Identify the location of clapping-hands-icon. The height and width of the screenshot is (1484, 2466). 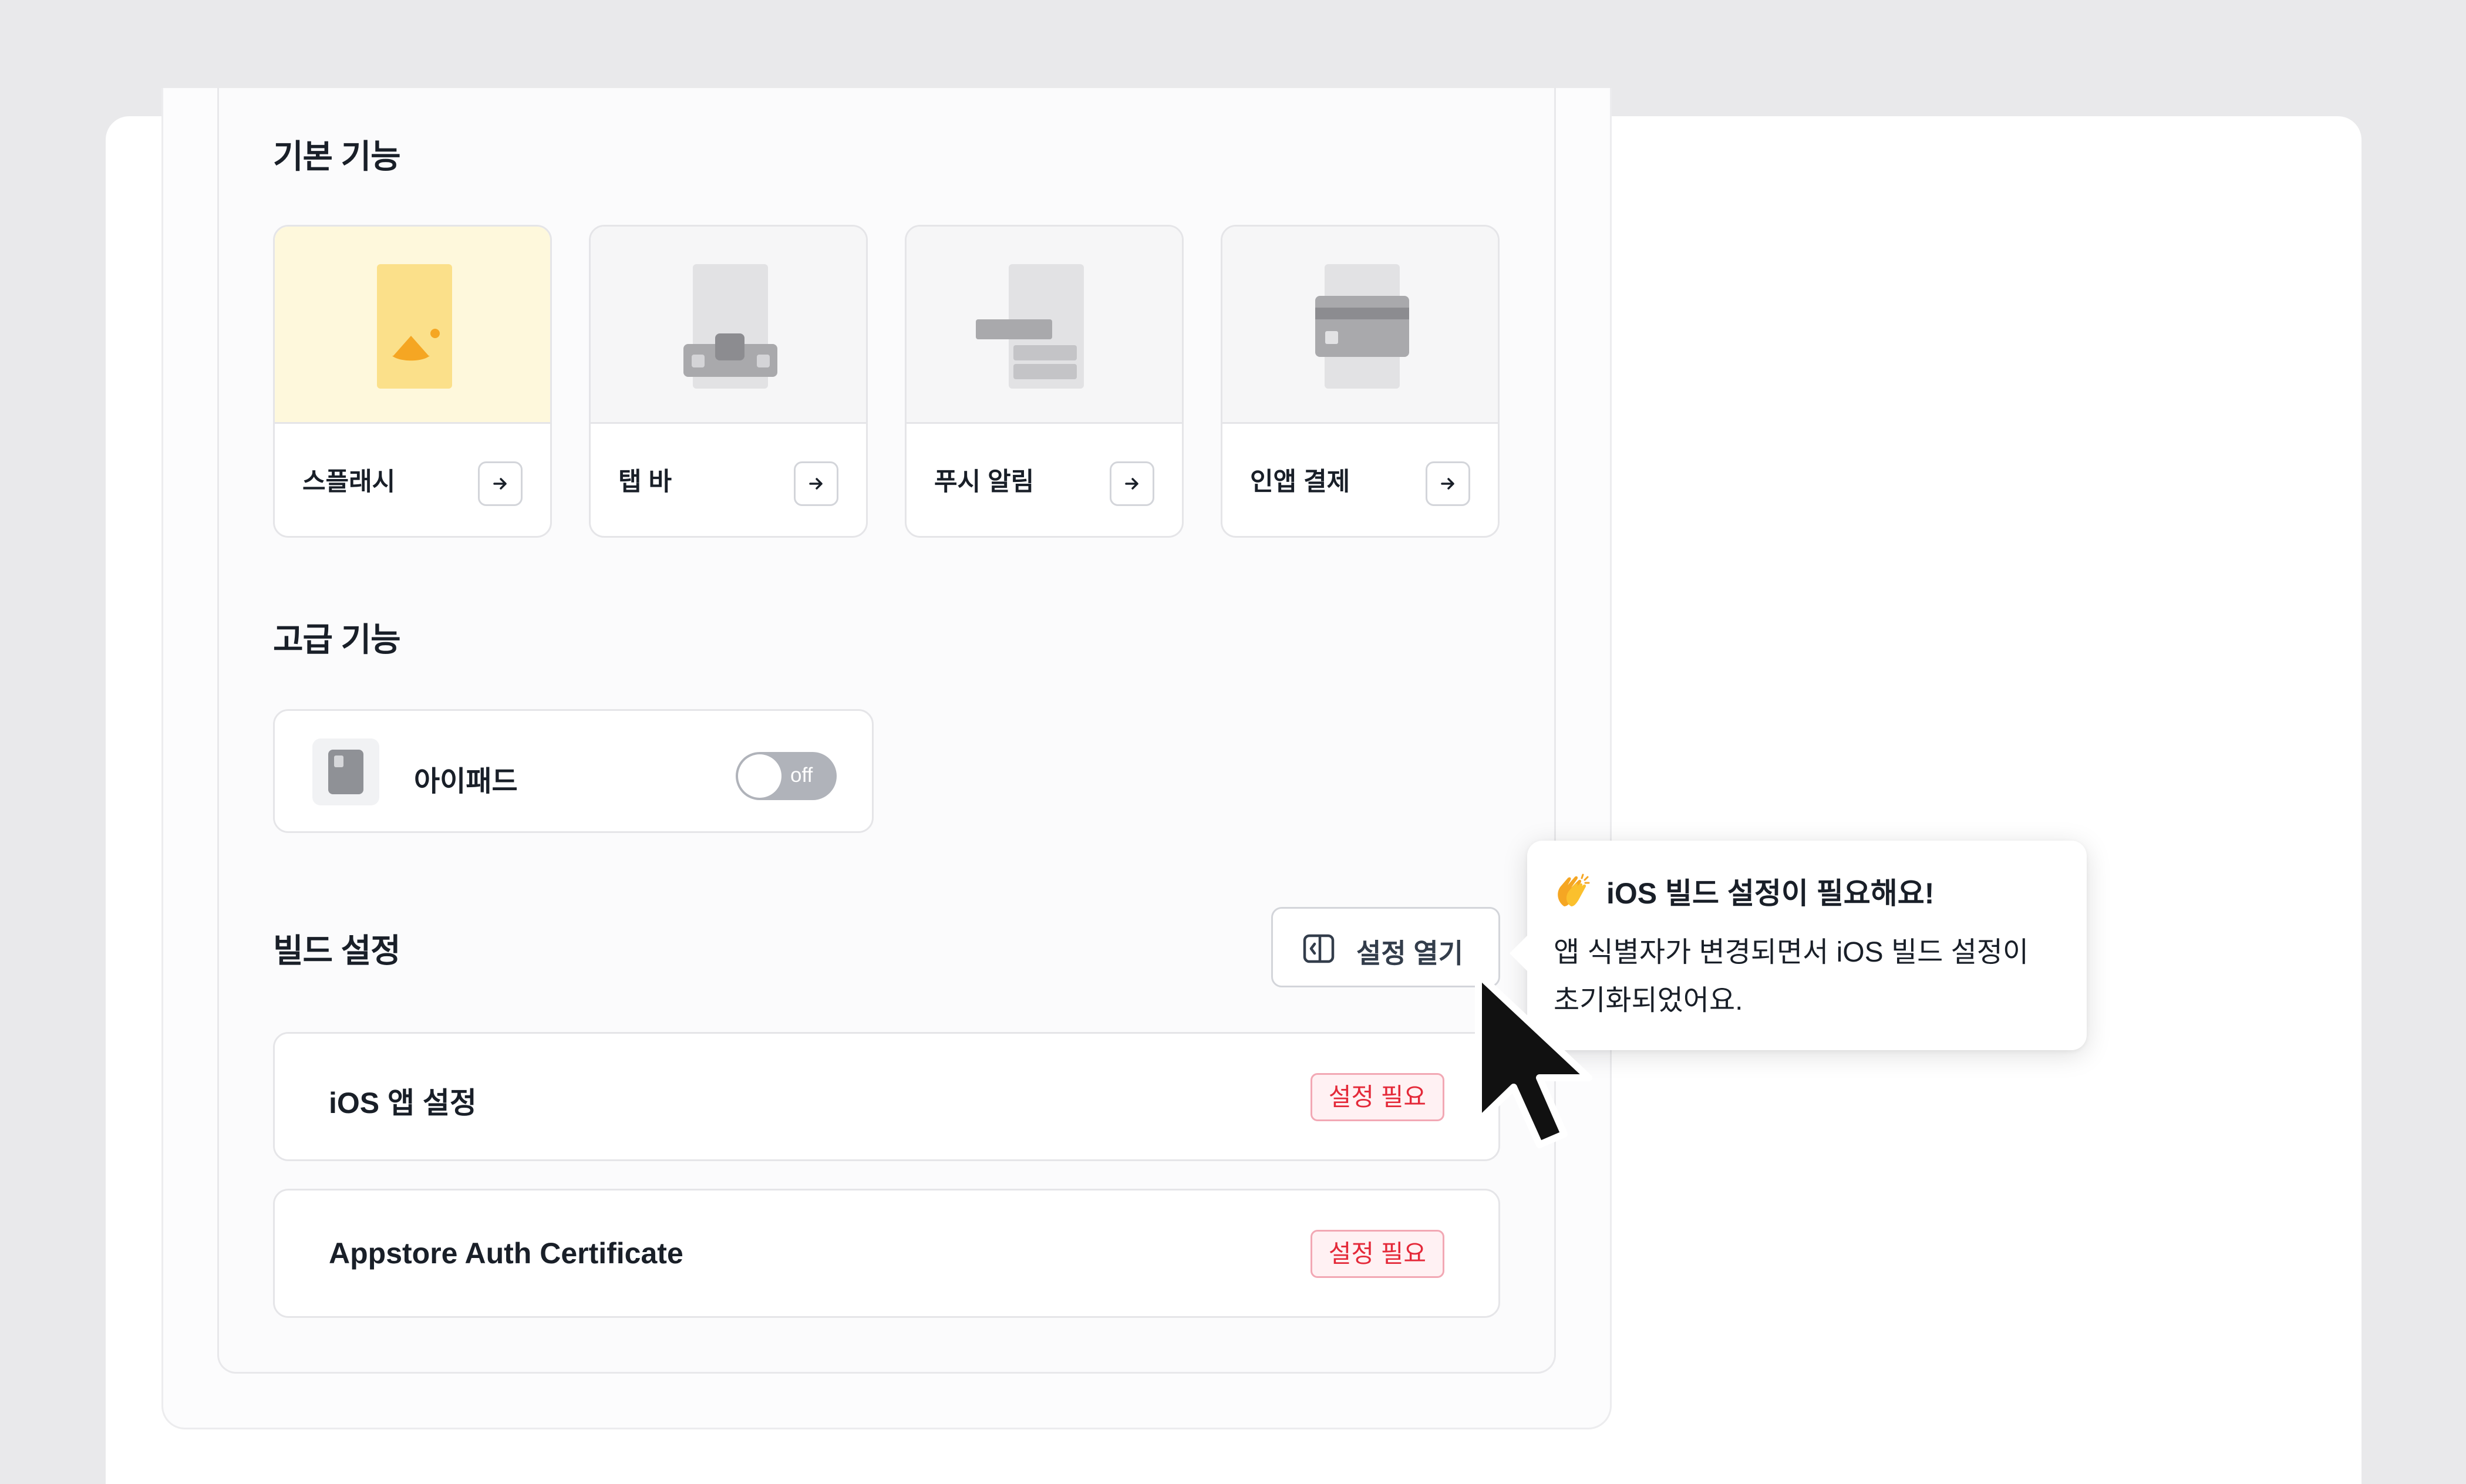
(1574, 889).